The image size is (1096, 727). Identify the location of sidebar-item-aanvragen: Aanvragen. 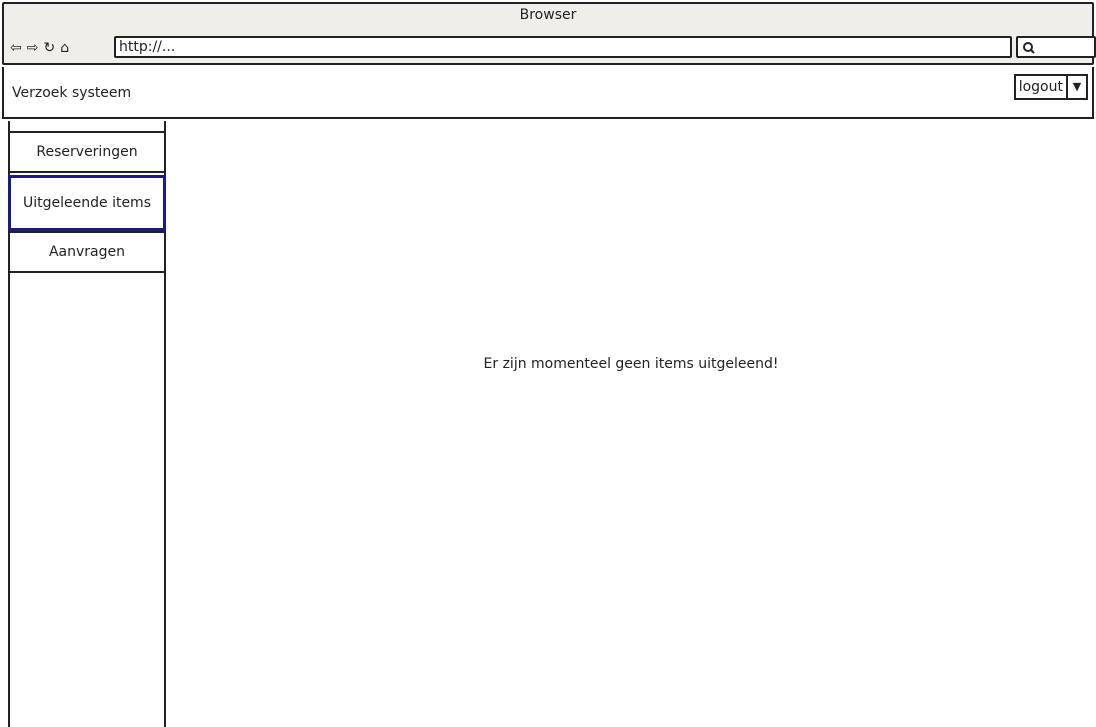
(87, 252).